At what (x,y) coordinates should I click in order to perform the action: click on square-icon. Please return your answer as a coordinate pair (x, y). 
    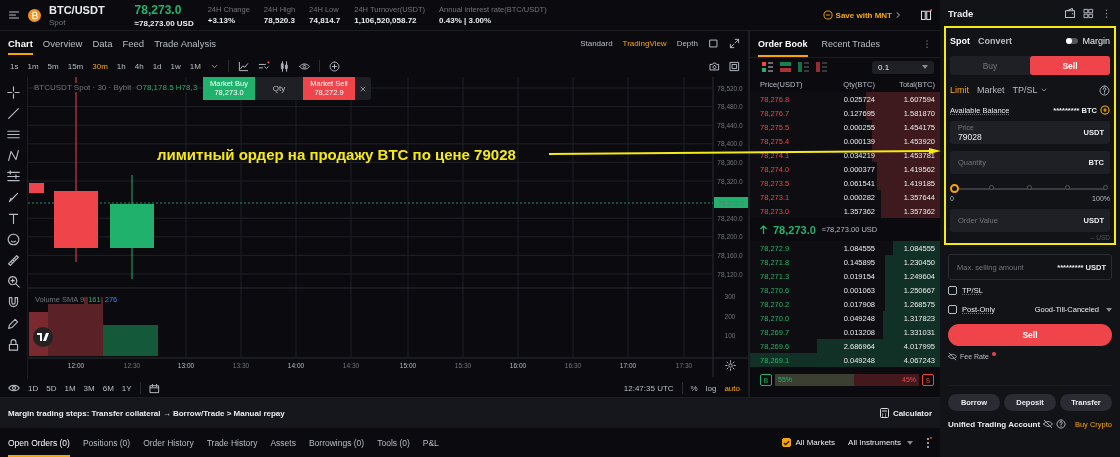
    Looking at the image, I should click on (713, 43).